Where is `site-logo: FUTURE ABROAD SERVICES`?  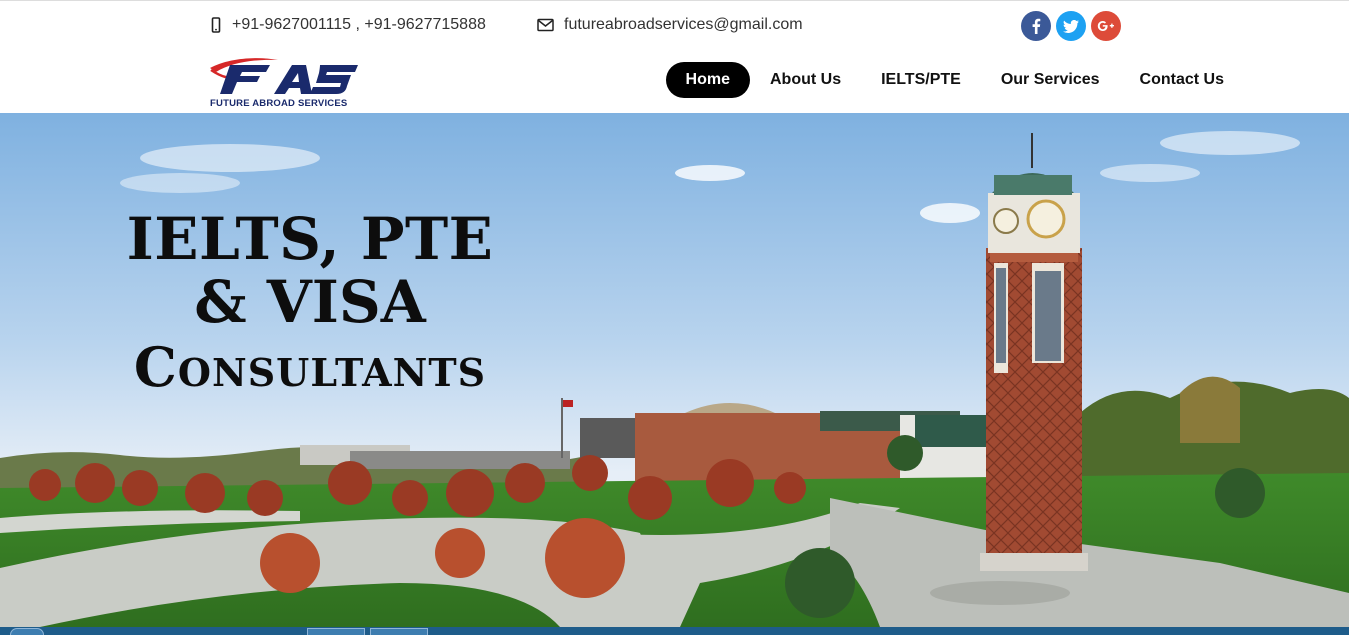
site-logo: FUTURE ABROAD SERVICES is located at coordinates (285, 83).